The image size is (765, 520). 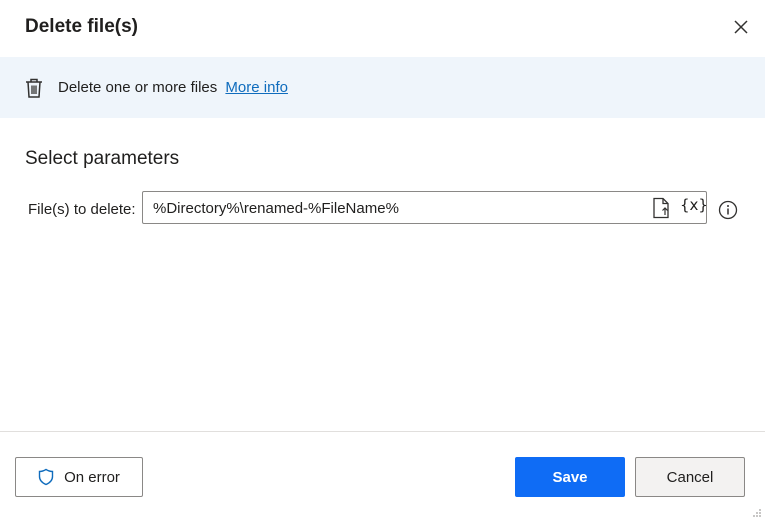 What do you see at coordinates (728, 210) in the screenshot?
I see `info-icon` at bounding box center [728, 210].